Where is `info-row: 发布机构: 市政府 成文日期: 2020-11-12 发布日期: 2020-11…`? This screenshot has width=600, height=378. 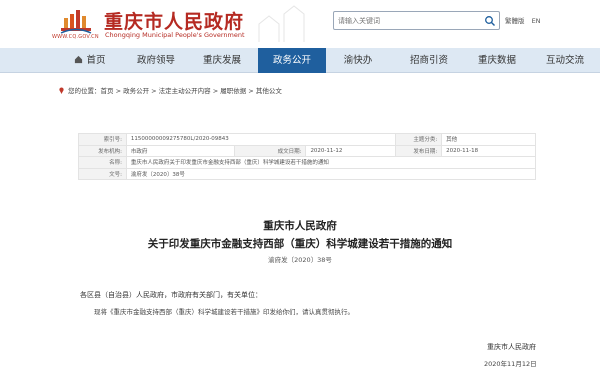
info-row: 发布机构: 市政府 成文日期: 2020-11-12 发布日期: 2020-11… is located at coordinates (307, 150).